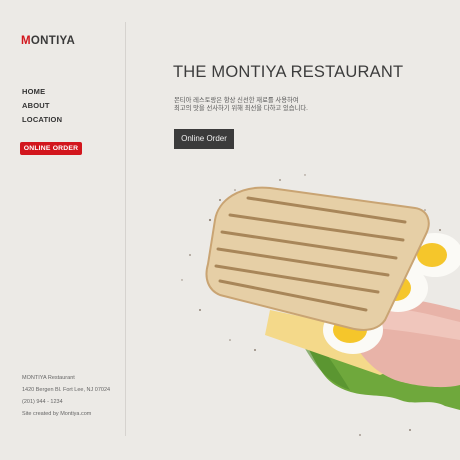  I want to click on online-order-button: Online Order, so click(204, 139).